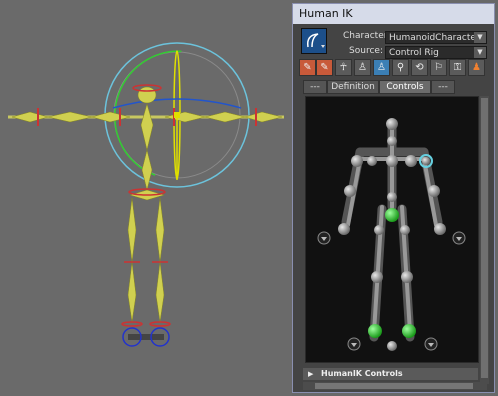 This screenshot has width=498, height=396. What do you see at coordinates (311, 374) in the screenshot?
I see `expand-arrow-icon: ▶` at bounding box center [311, 374].